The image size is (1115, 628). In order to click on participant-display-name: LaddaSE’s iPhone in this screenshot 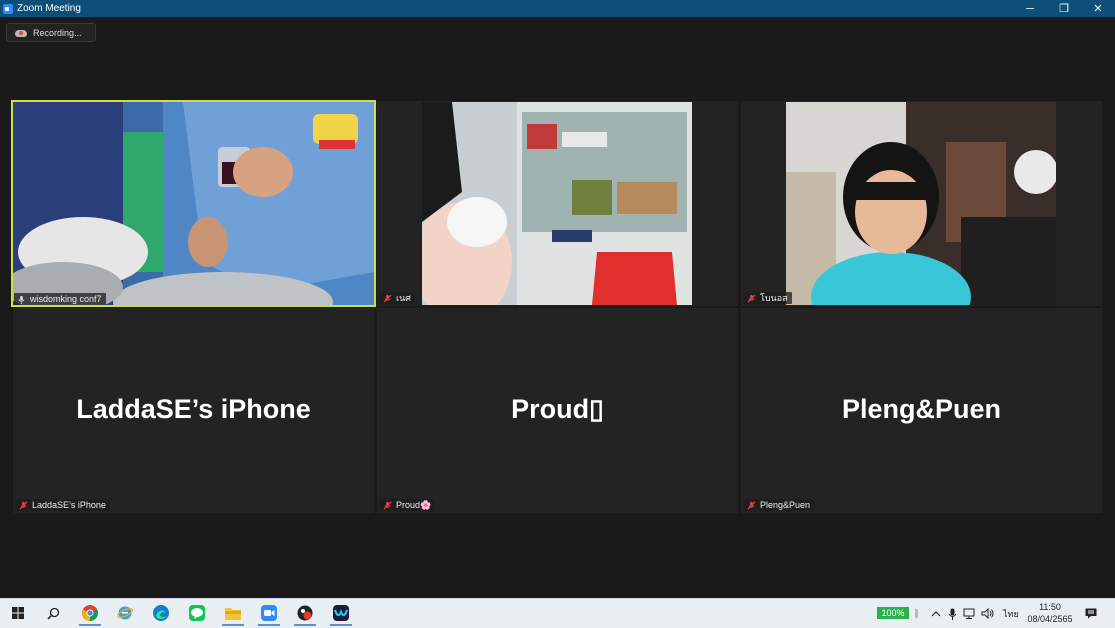, I will do `click(193, 409)`.